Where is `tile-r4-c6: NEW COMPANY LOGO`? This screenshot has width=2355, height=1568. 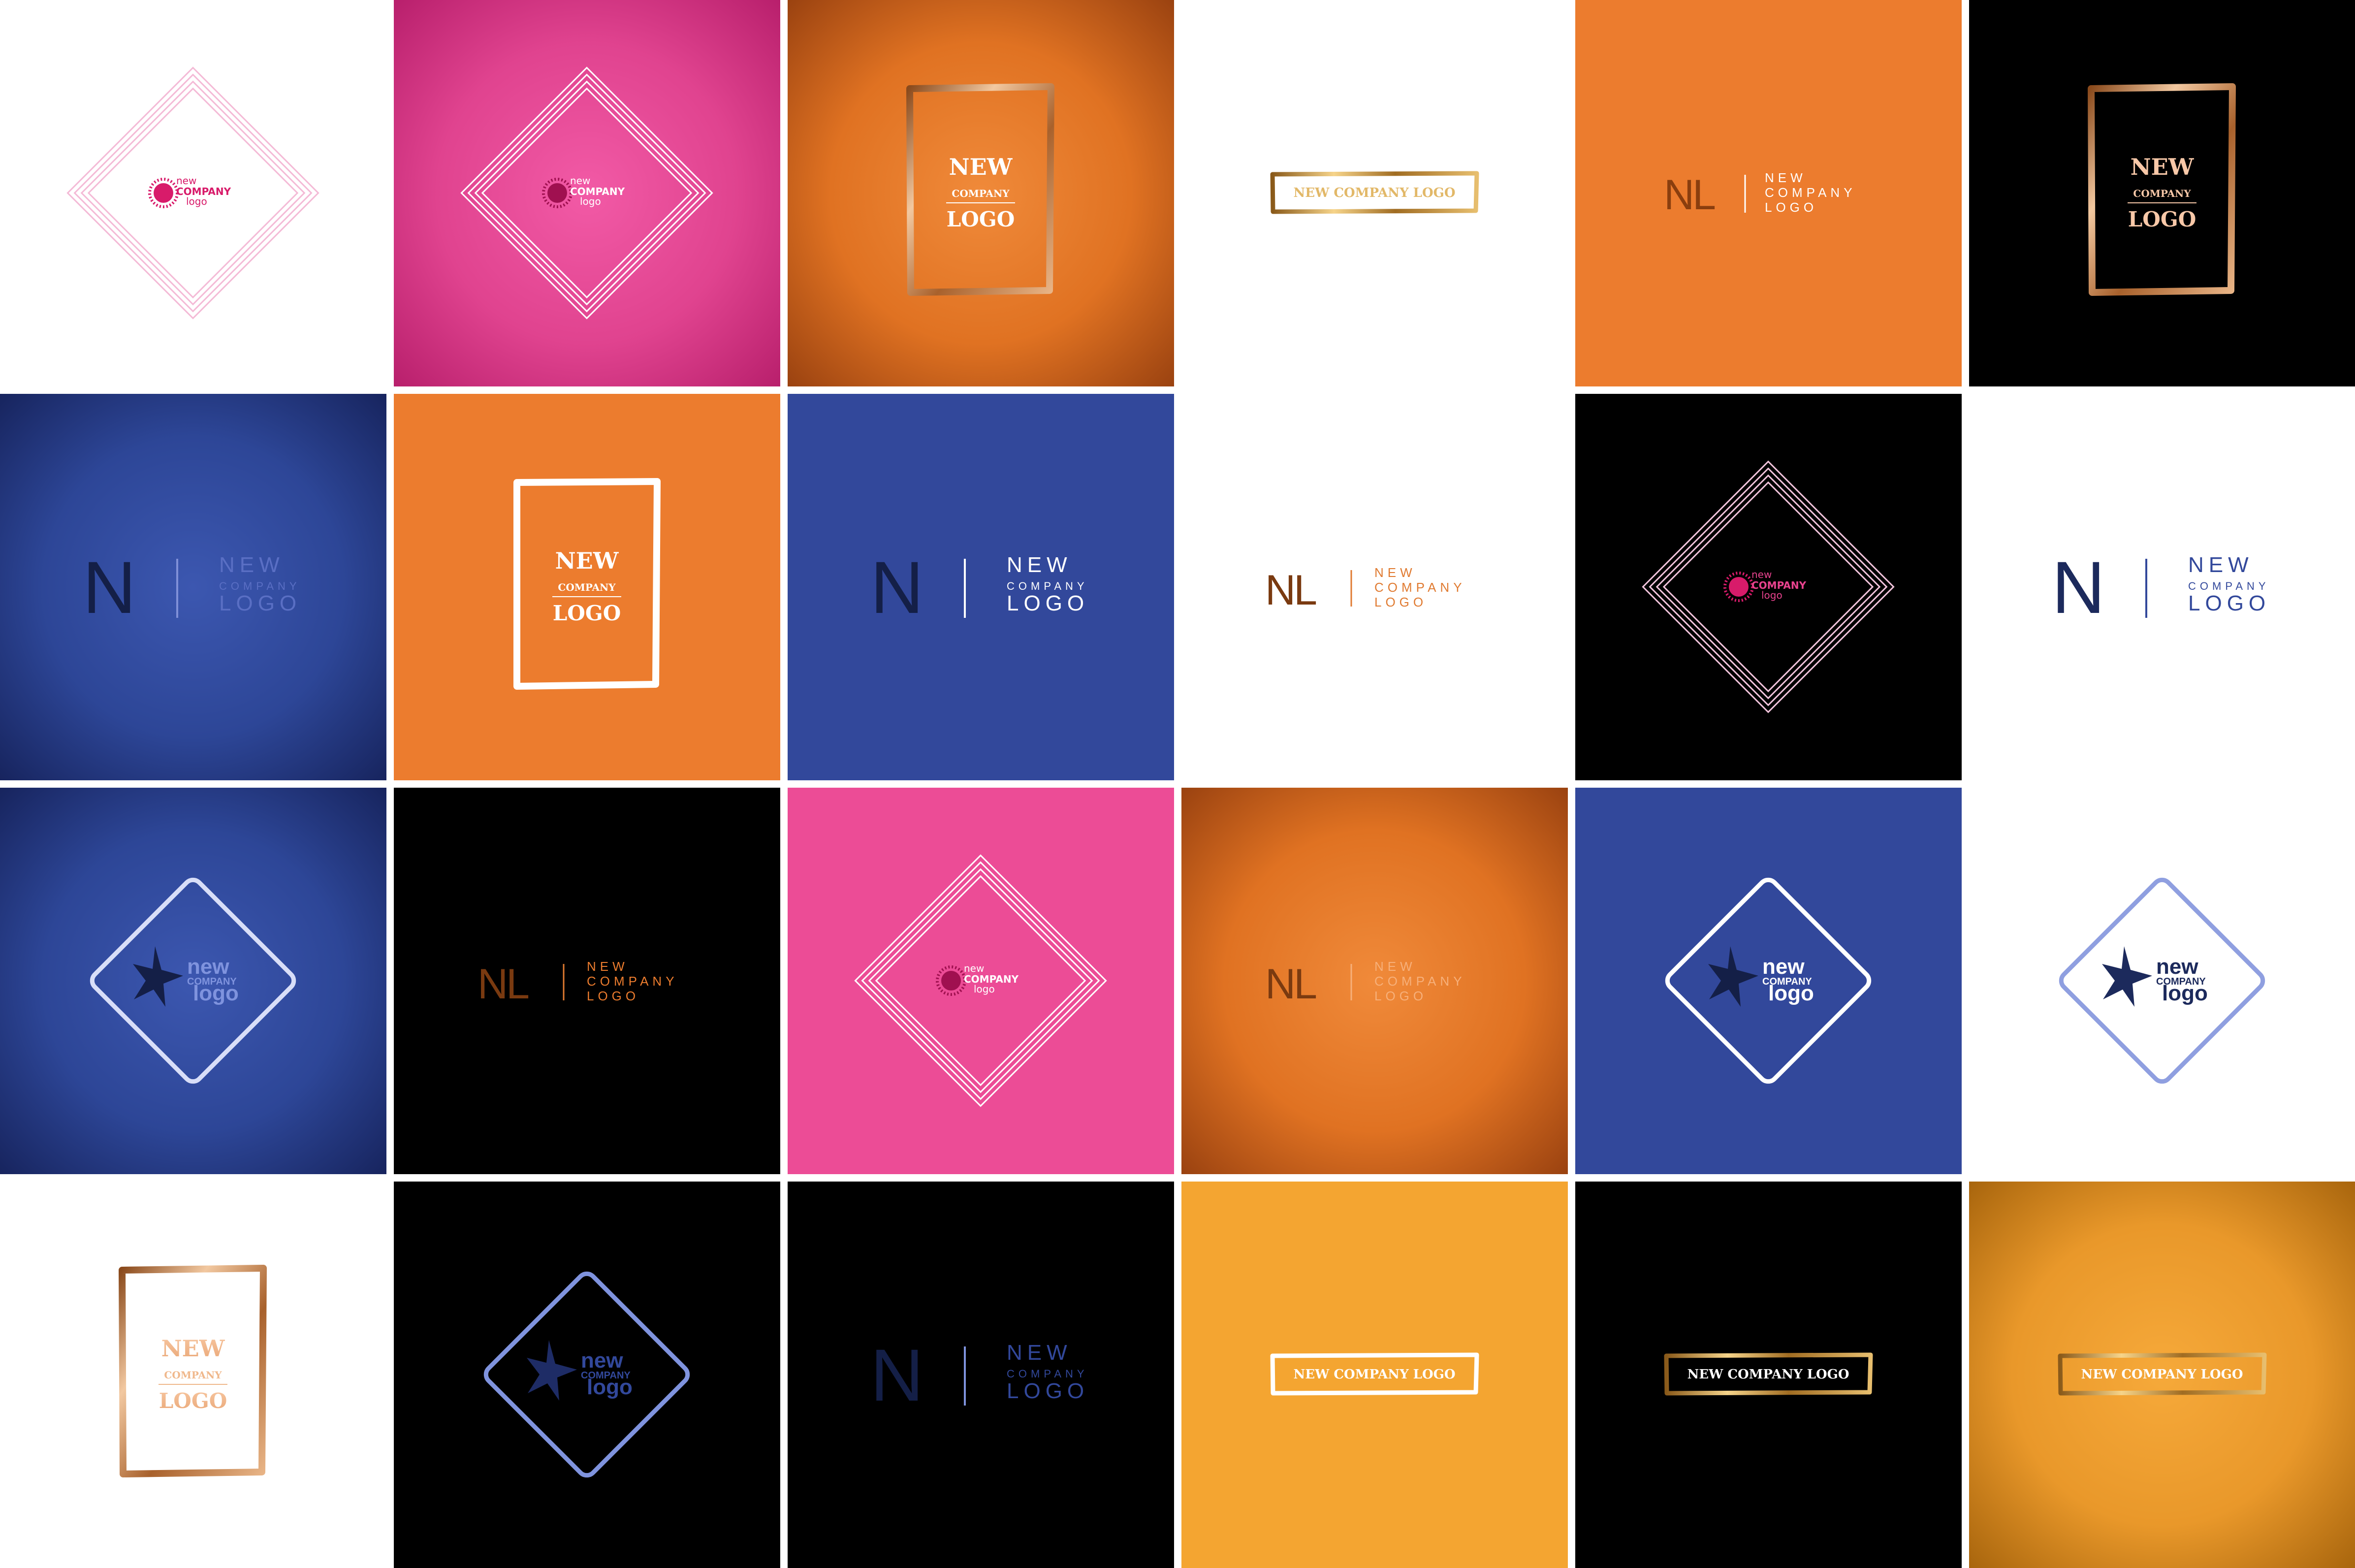
tile-r4-c6: NEW COMPANY LOGO is located at coordinates (2162, 1375).